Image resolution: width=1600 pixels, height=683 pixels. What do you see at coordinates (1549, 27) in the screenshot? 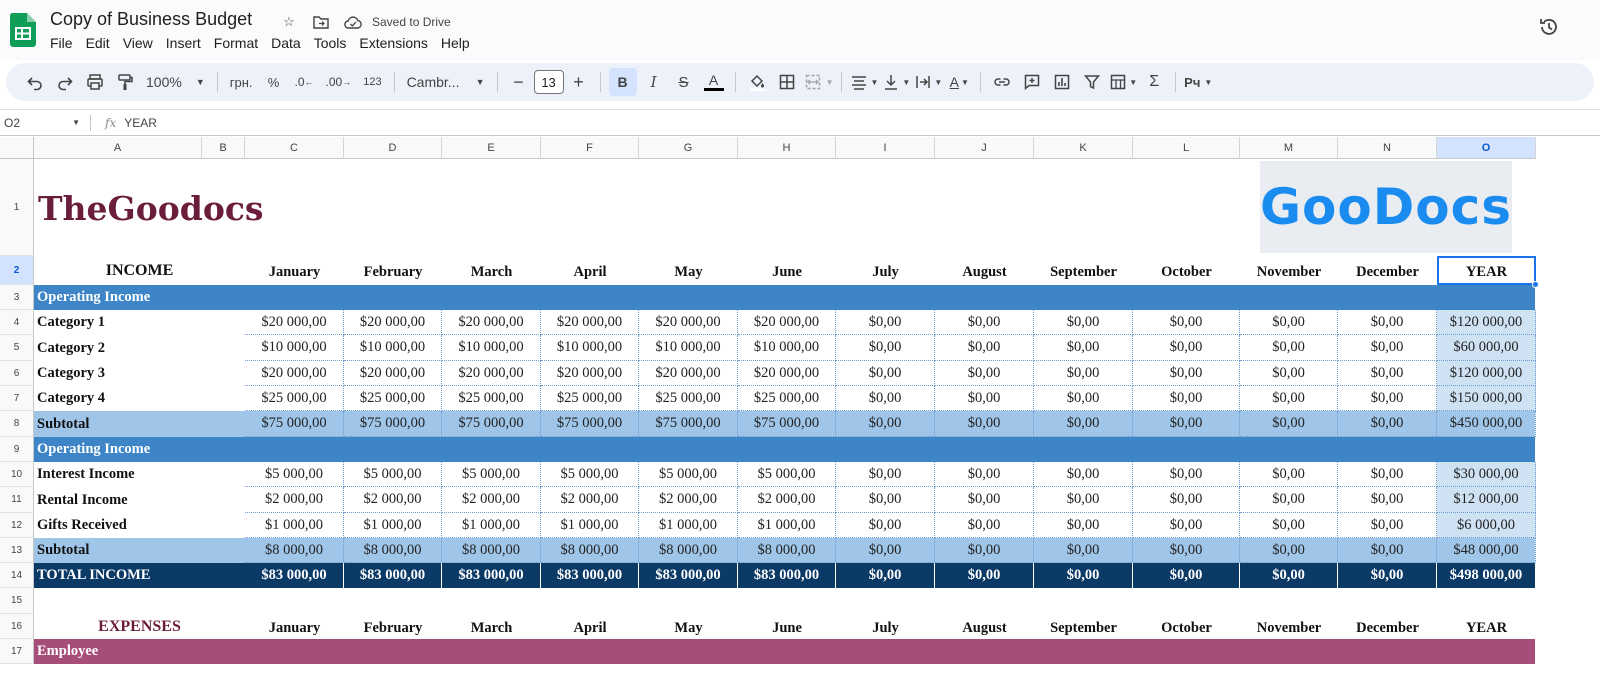
I see `version-history-icon` at bounding box center [1549, 27].